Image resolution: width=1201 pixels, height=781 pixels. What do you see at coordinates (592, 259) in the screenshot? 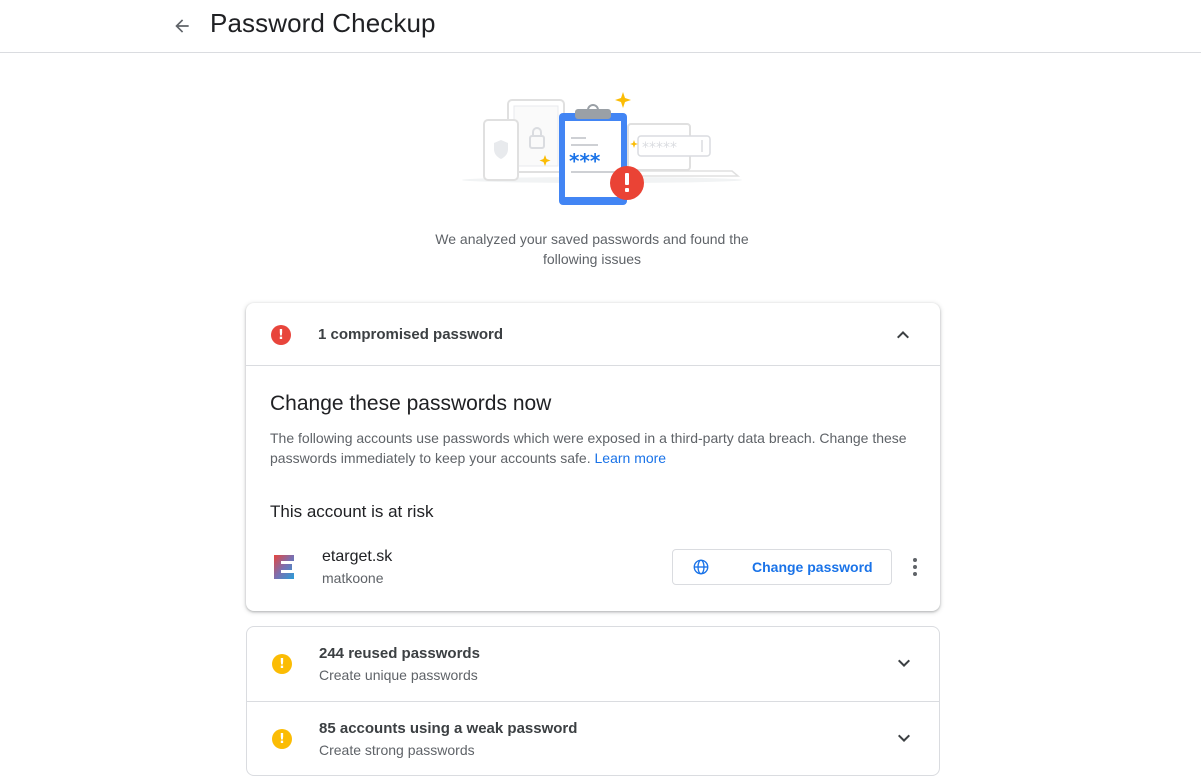
I see `summary-line-2: following issues` at bounding box center [592, 259].